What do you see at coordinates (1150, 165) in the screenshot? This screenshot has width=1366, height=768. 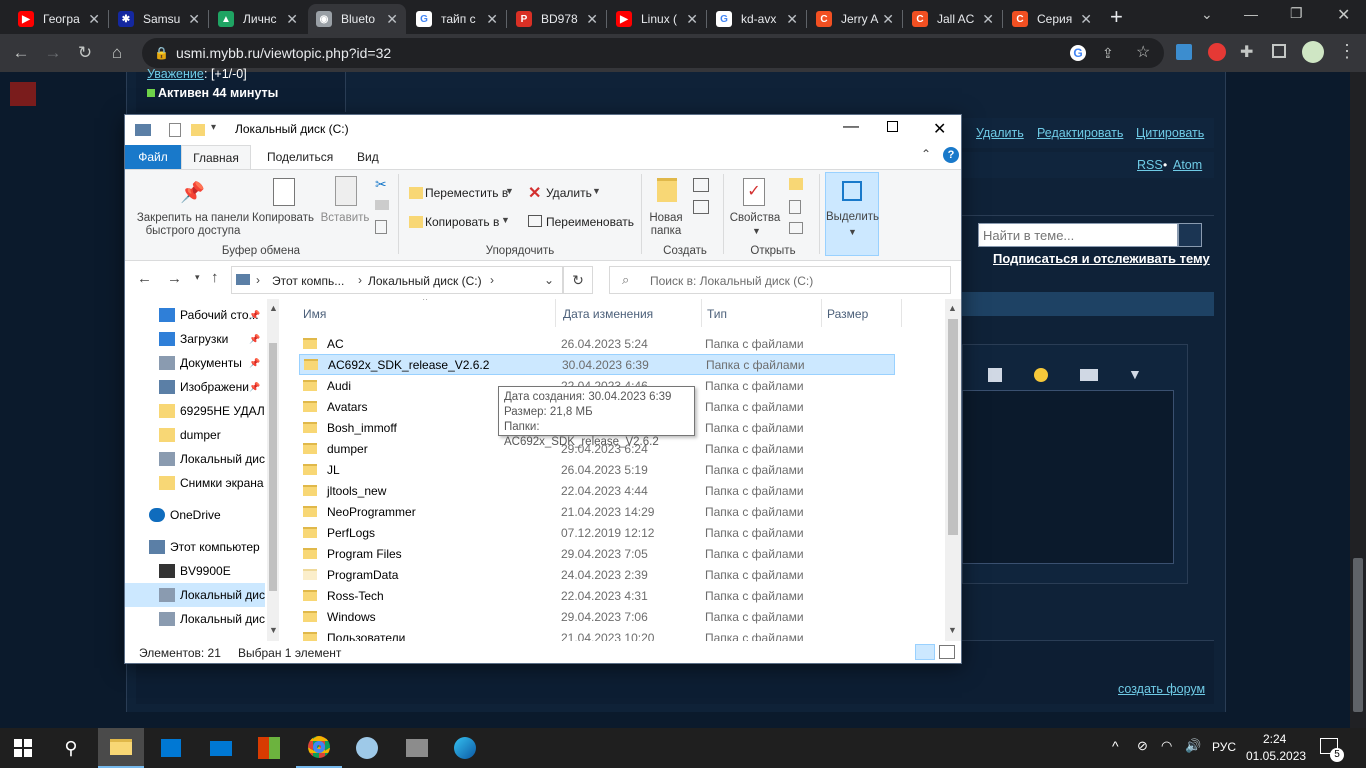 I see `rss-link: RSS` at bounding box center [1150, 165].